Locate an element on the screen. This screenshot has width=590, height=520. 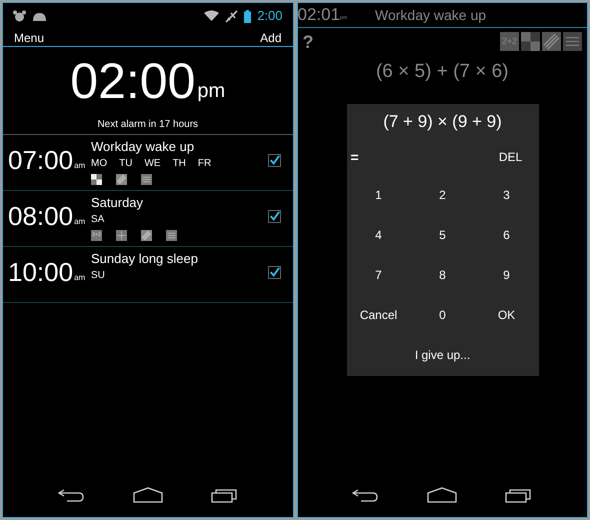
keypad-button: OK is located at coordinates (506, 315).